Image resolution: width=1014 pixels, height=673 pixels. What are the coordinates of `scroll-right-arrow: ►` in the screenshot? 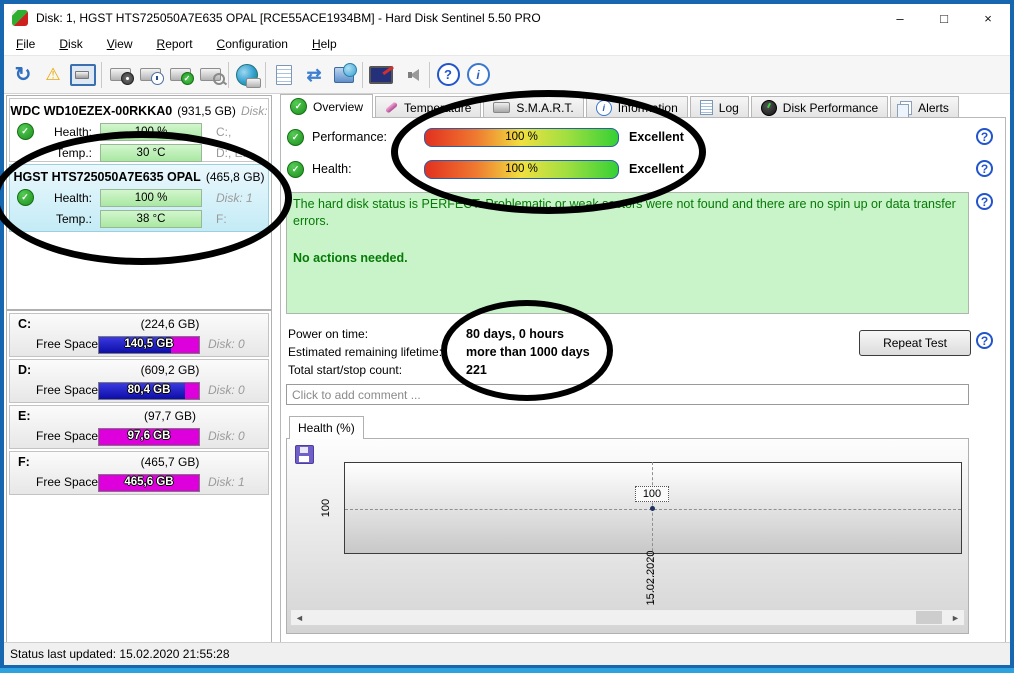 It's located at (955, 617).